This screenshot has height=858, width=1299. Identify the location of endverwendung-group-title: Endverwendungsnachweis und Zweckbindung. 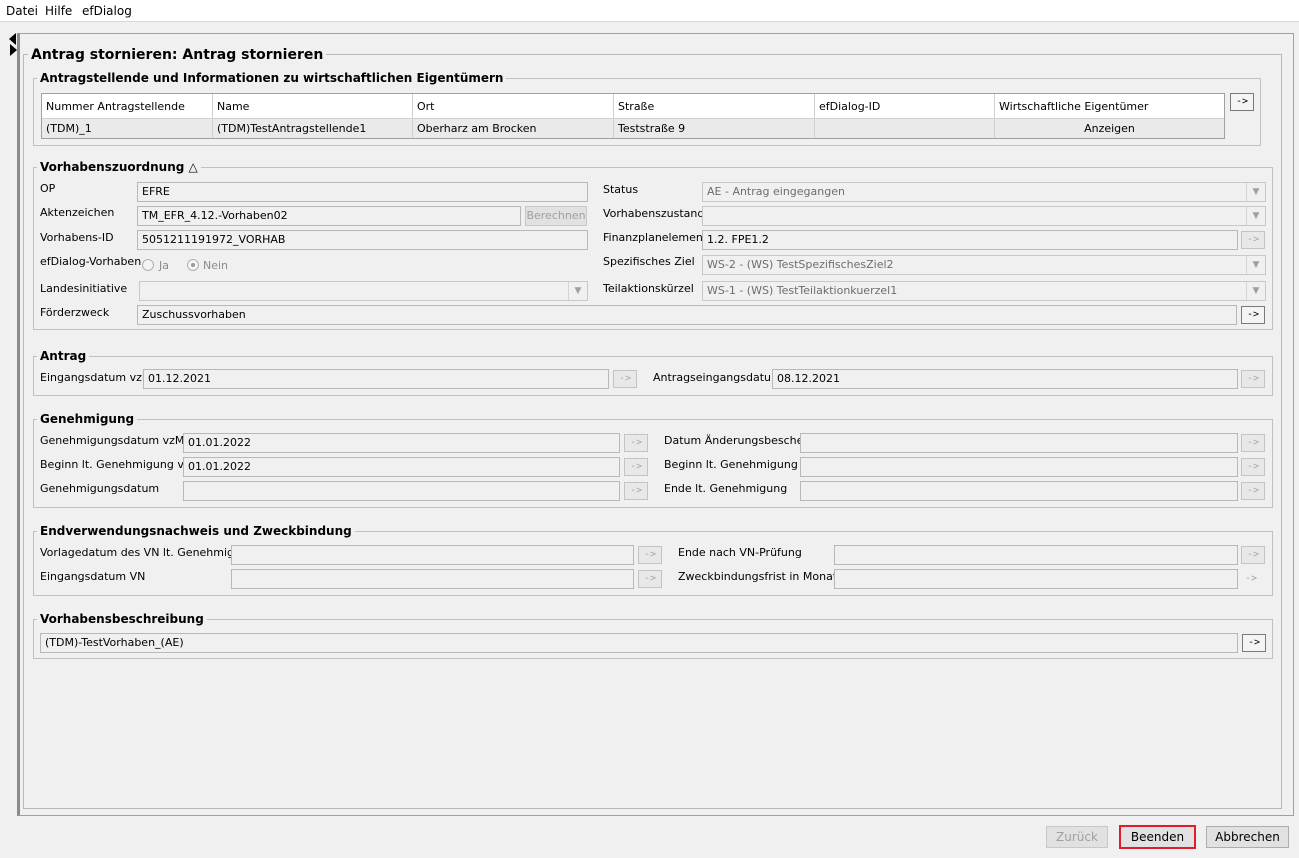
(196, 531).